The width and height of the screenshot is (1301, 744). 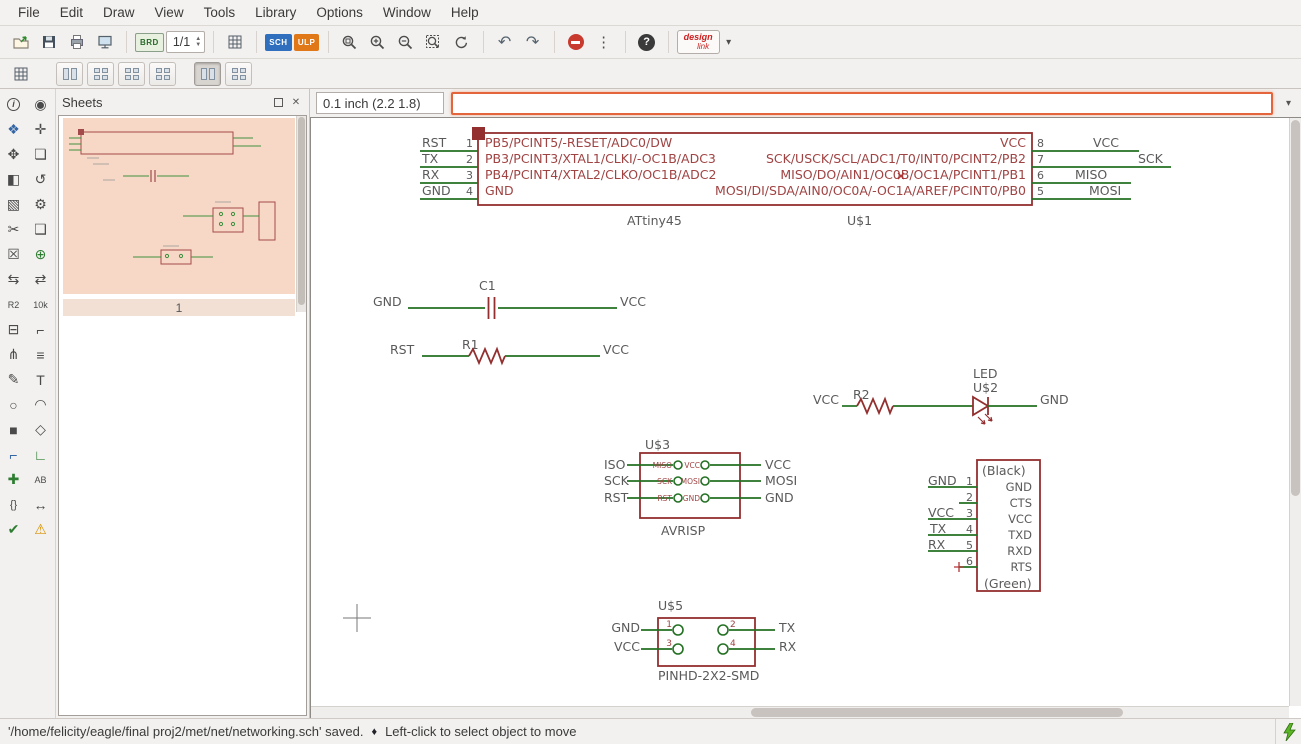 What do you see at coordinates (434, 42) in the screenshot?
I see `zoom-select-button` at bounding box center [434, 42].